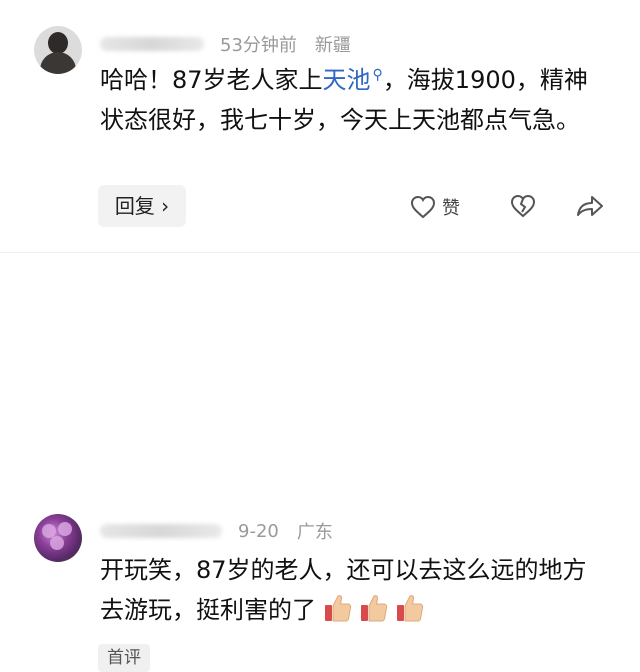 The height and width of the screenshot is (672, 640). I want to click on reply-button: 回复 ›, so click(142, 206).